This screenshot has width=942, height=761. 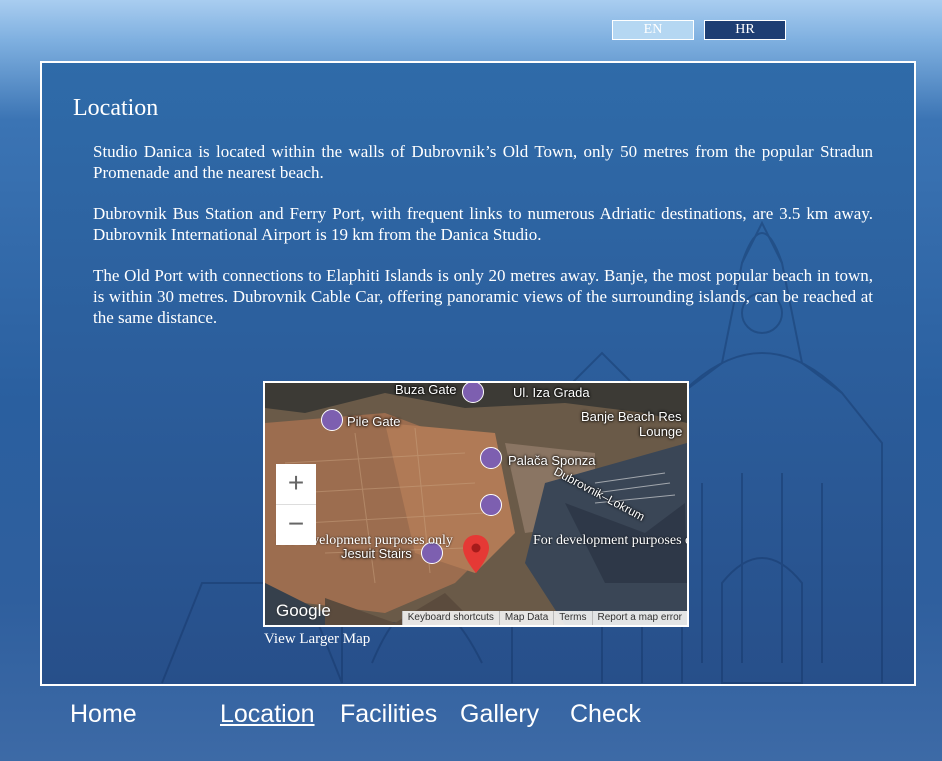 I want to click on poi-palaca-sponza-icon, so click(x=491, y=458).